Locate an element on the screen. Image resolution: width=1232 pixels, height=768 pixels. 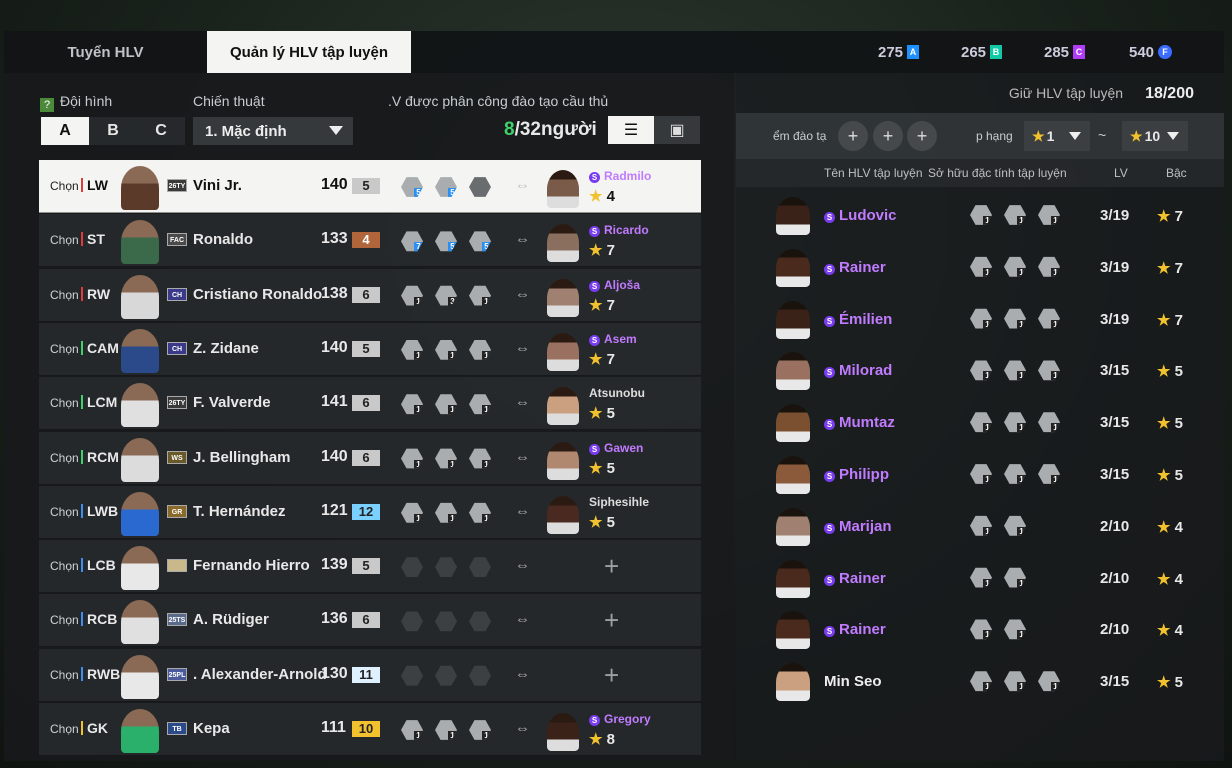
player-name: Fernando Hierro is located at coordinates (251, 566).